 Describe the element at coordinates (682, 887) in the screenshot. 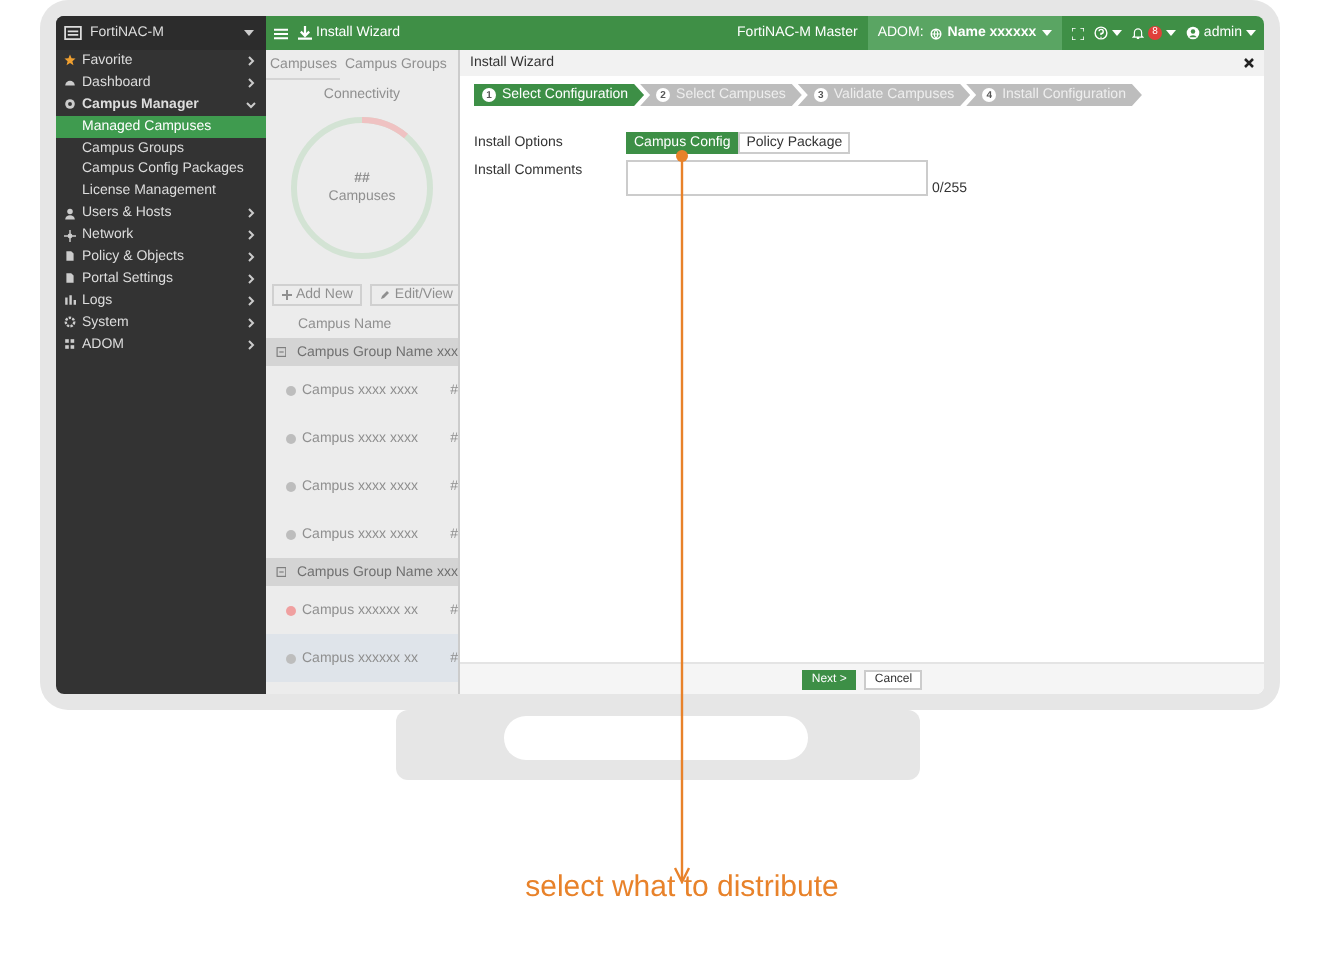

I see `callout-text: select what to distribute` at that location.